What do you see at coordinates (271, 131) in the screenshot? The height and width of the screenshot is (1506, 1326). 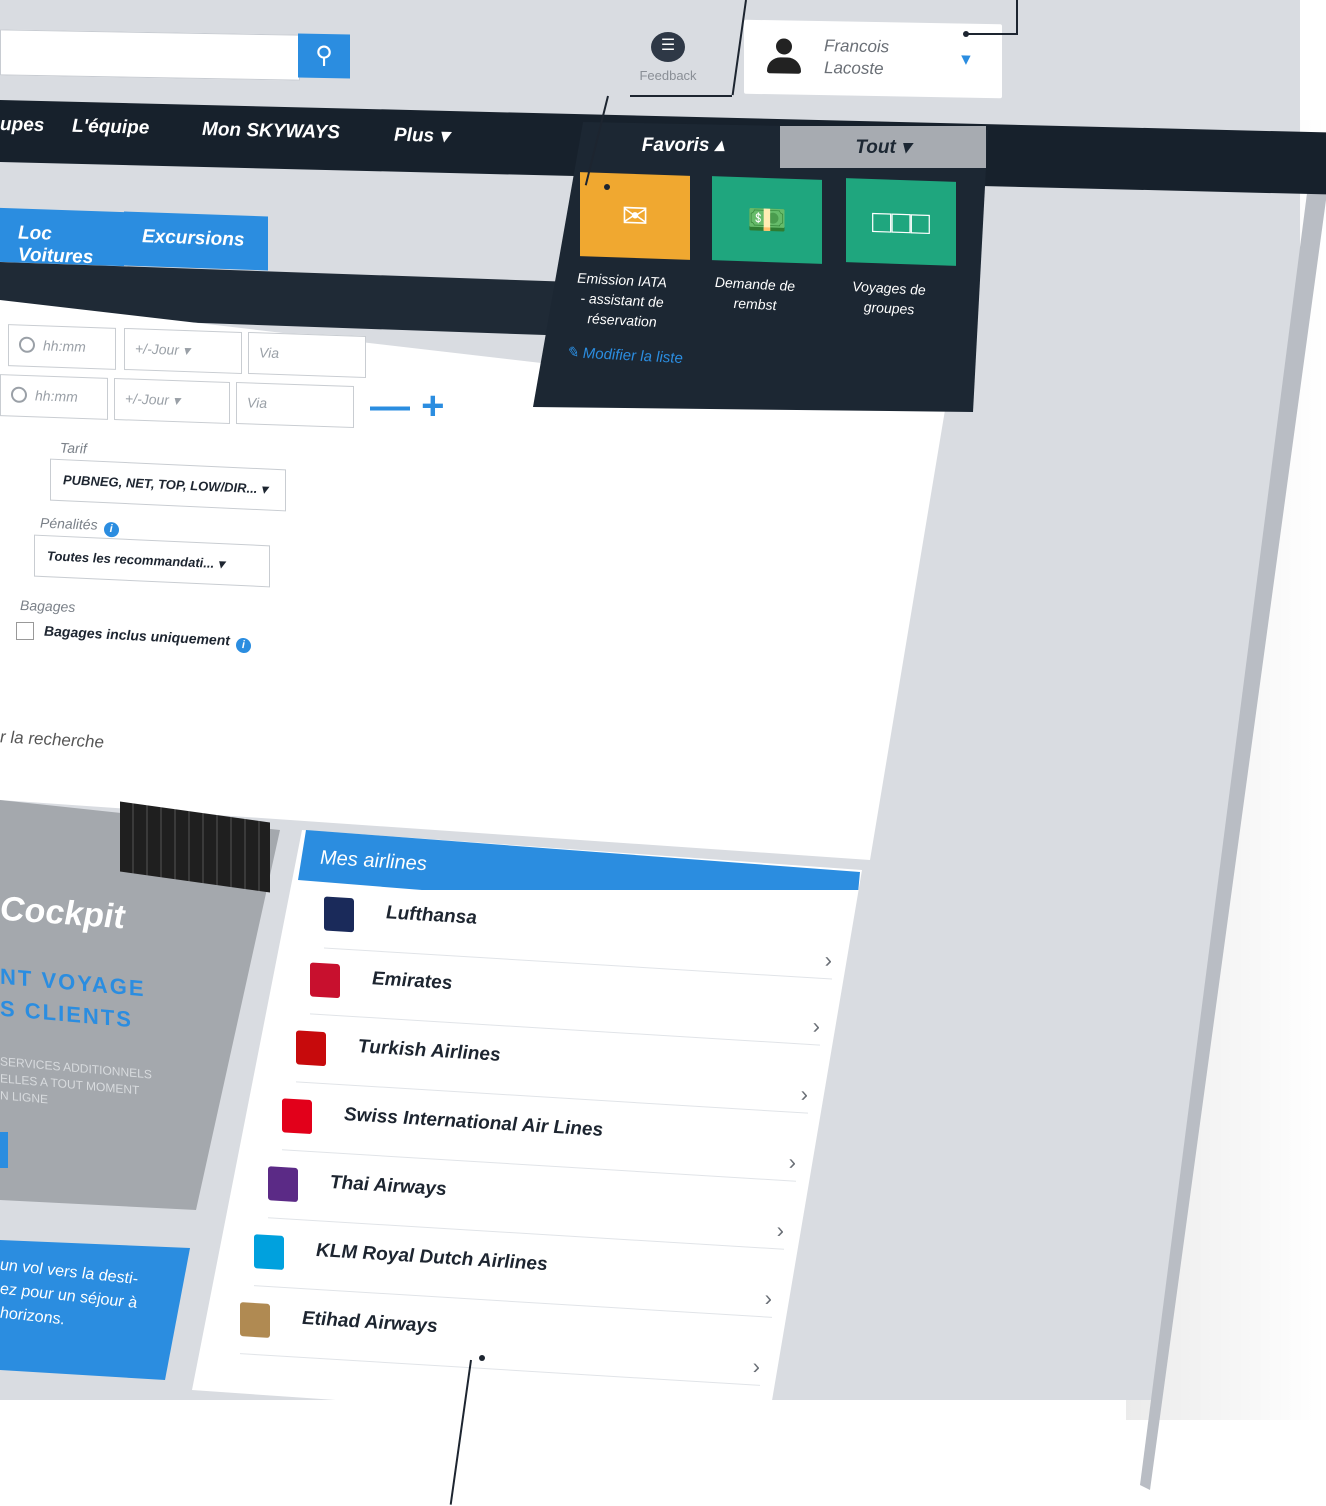 I see `nav-item-mon-skyways: Mon SKYWAYS` at bounding box center [271, 131].